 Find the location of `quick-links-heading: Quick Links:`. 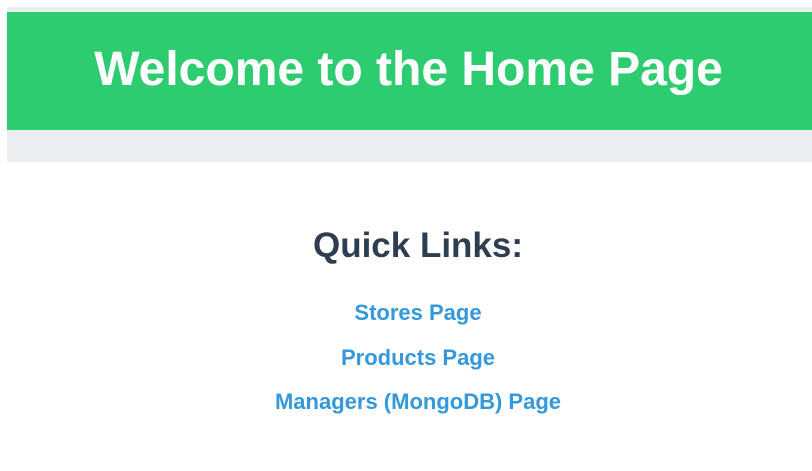

quick-links-heading: Quick Links: is located at coordinates (418, 245).